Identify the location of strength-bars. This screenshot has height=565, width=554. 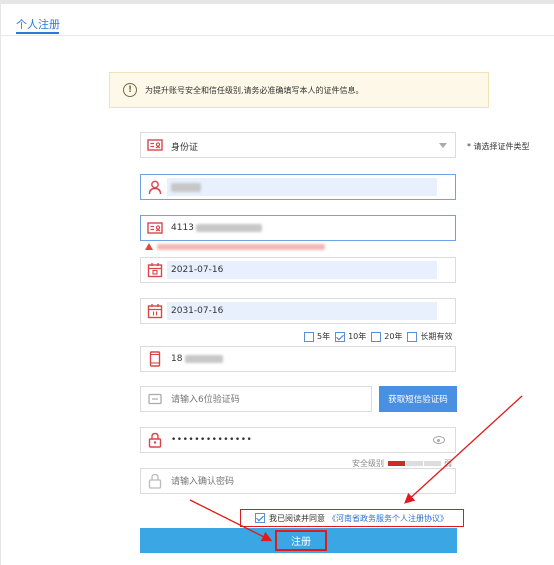
(415, 463).